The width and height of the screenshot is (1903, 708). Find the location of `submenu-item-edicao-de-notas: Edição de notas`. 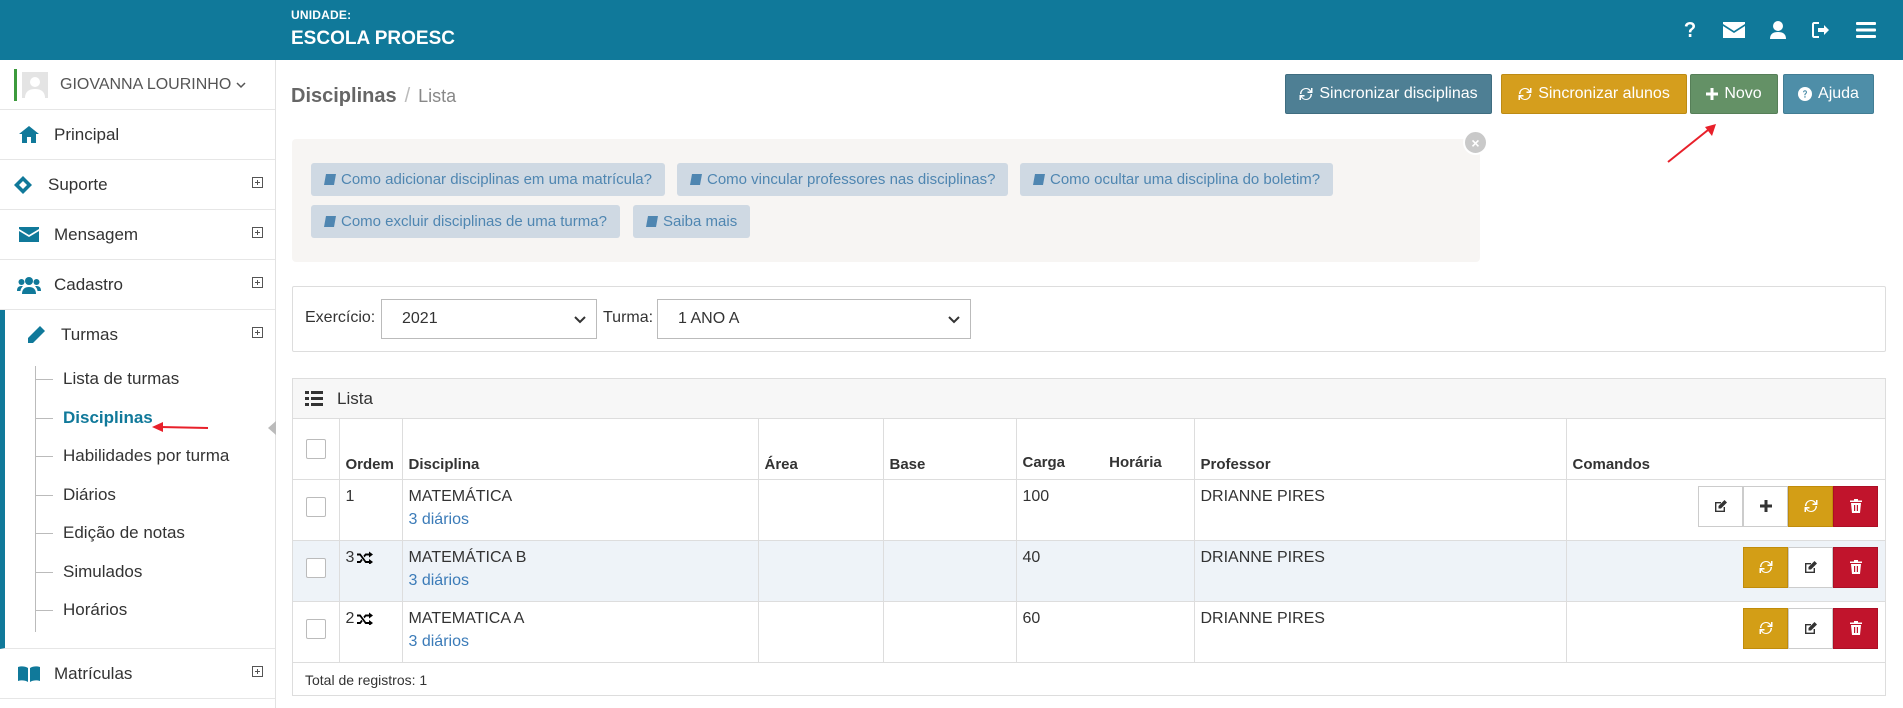

submenu-item-edicao-de-notas: Edição de notas is located at coordinates (131, 533).